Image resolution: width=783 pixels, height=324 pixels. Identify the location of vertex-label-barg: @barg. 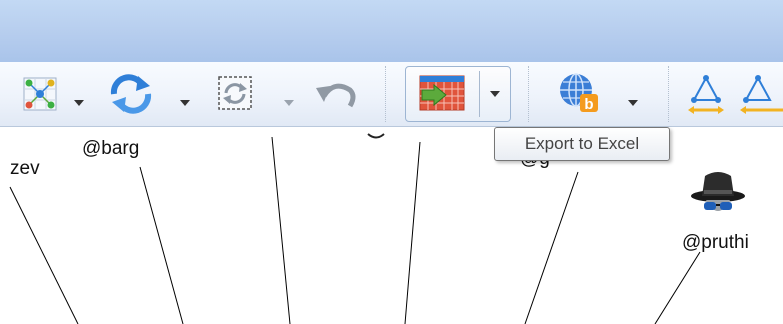
(111, 148).